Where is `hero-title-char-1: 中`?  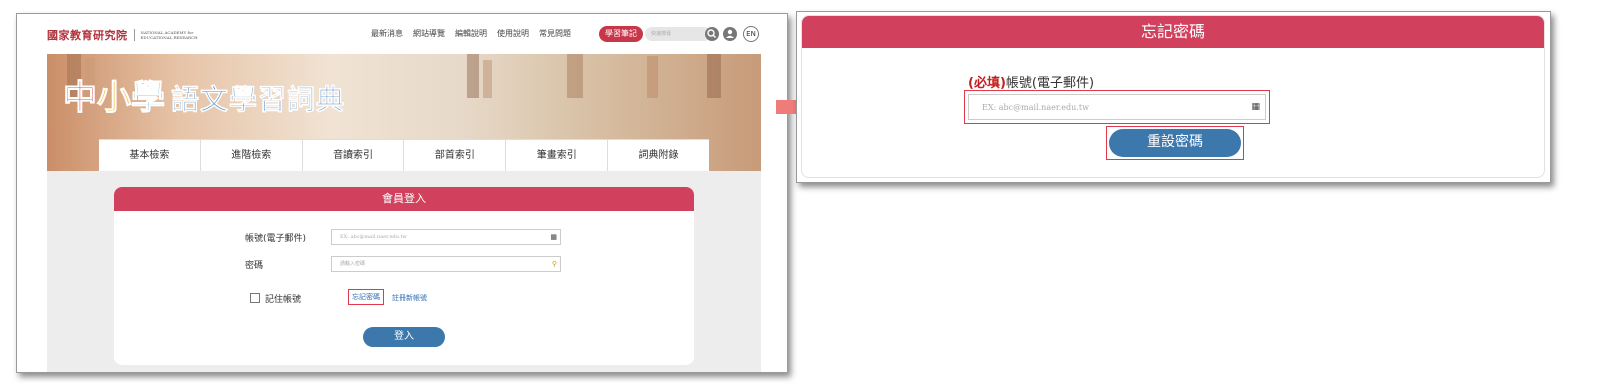
hero-title-char-1: 中 is located at coordinates (80, 98).